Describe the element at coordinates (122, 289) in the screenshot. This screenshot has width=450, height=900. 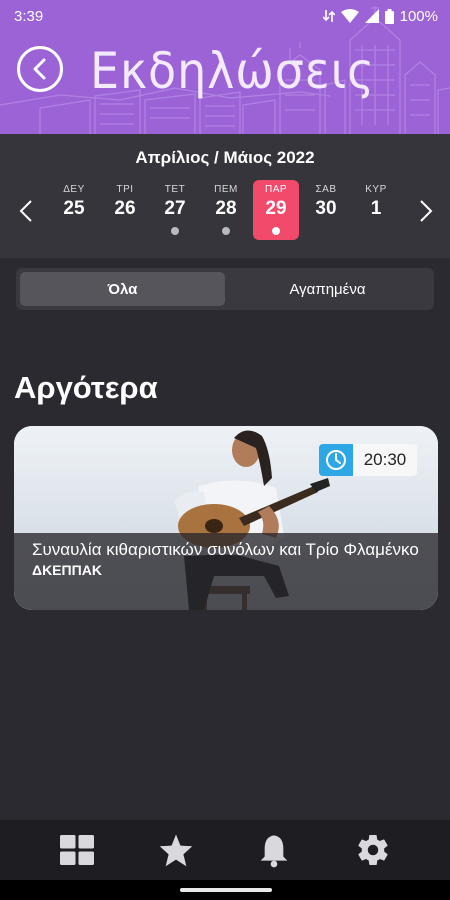
I see `tab-all: Όλα` at that location.